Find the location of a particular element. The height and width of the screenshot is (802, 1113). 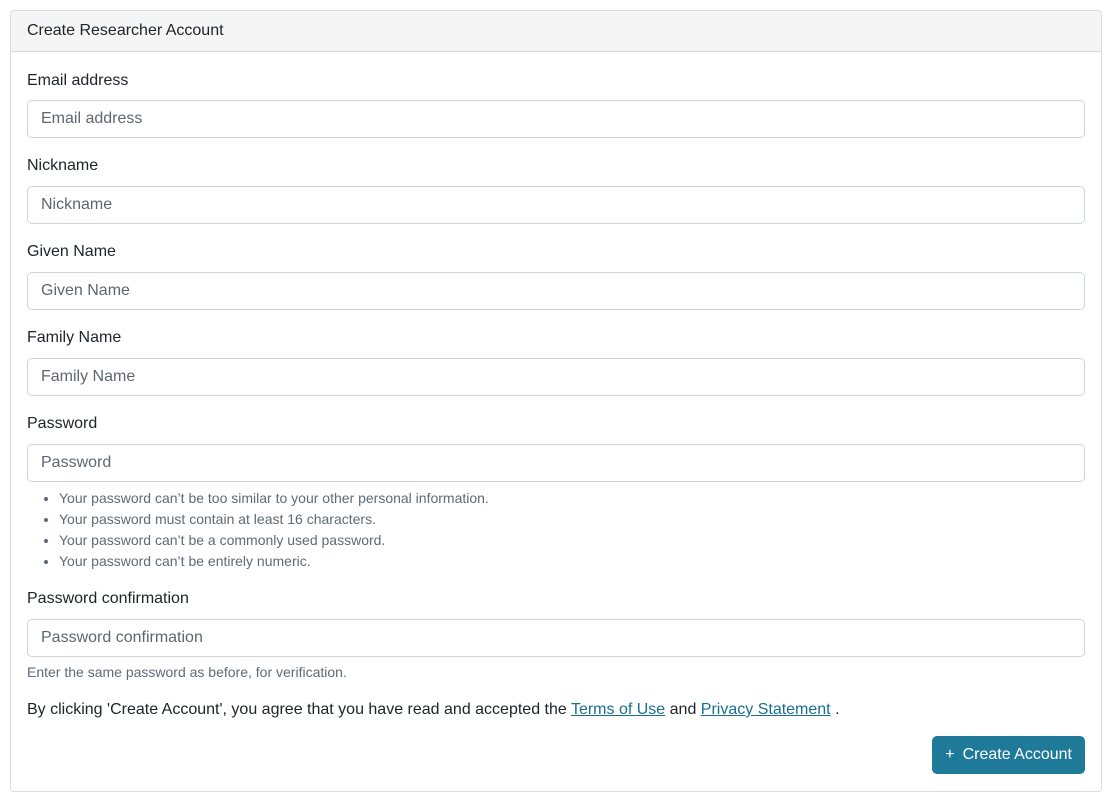

family-name-group: Family Name is located at coordinates (556, 362).